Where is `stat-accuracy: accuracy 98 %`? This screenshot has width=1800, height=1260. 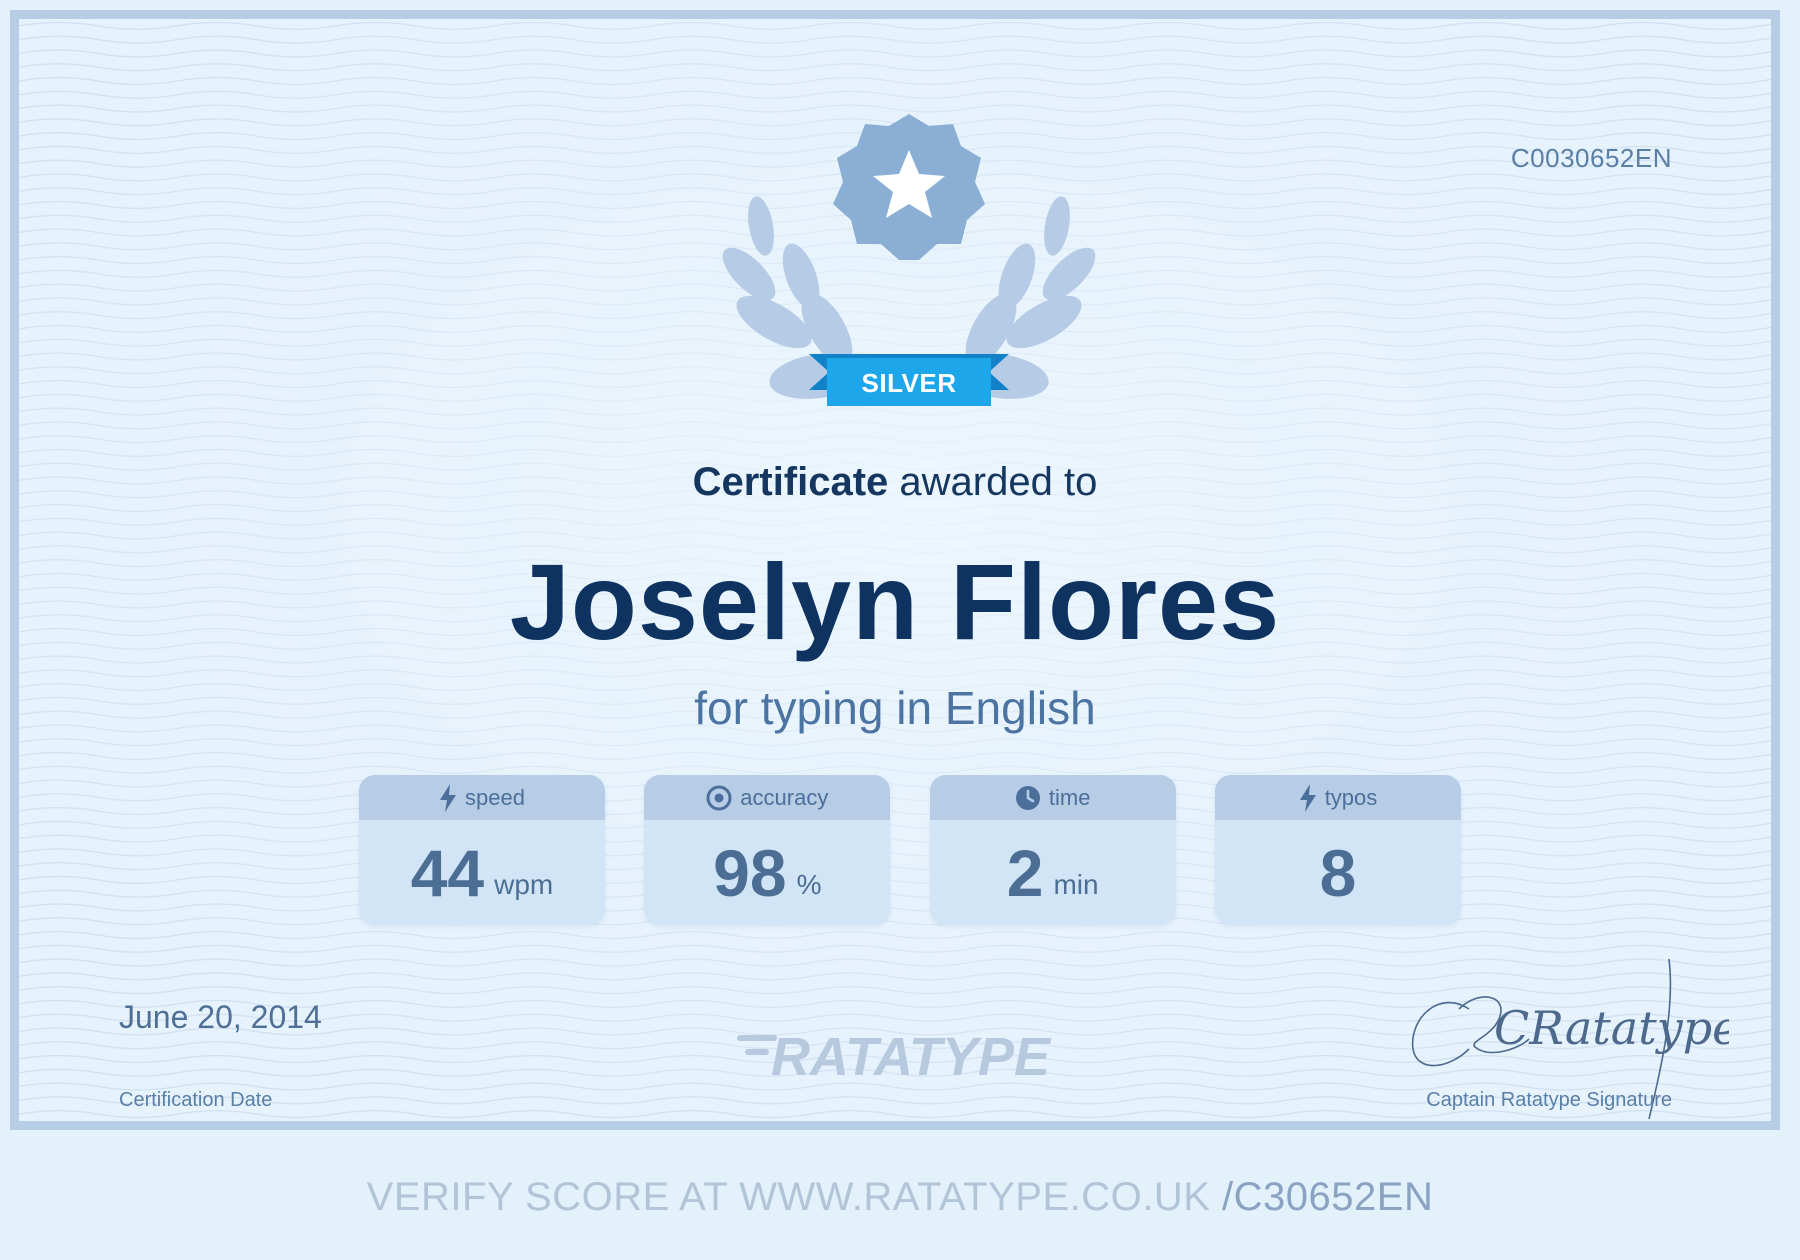 stat-accuracy: accuracy 98 % is located at coordinates (767, 850).